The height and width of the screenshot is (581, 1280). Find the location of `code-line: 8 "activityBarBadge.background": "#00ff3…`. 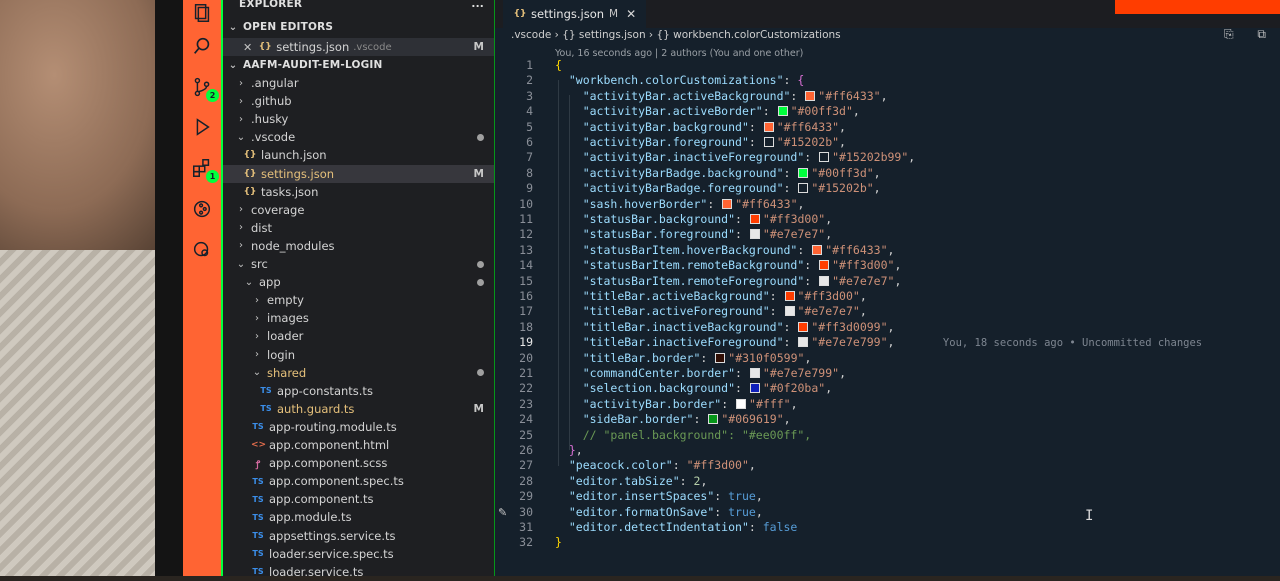

code-line: 8 "activityBarBadge.background": "#00ff3… is located at coordinates (887, 173).